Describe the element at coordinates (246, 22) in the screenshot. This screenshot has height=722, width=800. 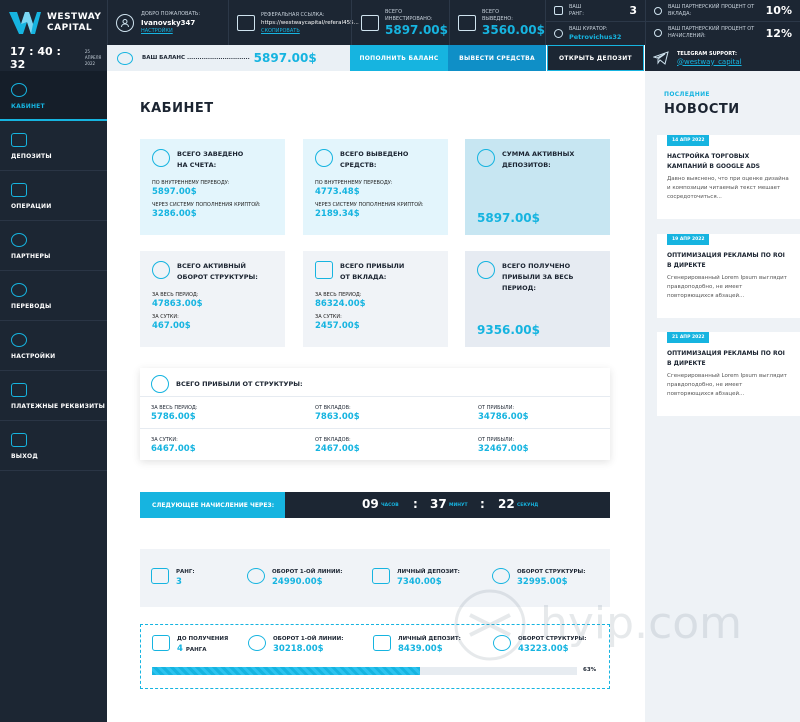
I see `referral-icon` at that location.